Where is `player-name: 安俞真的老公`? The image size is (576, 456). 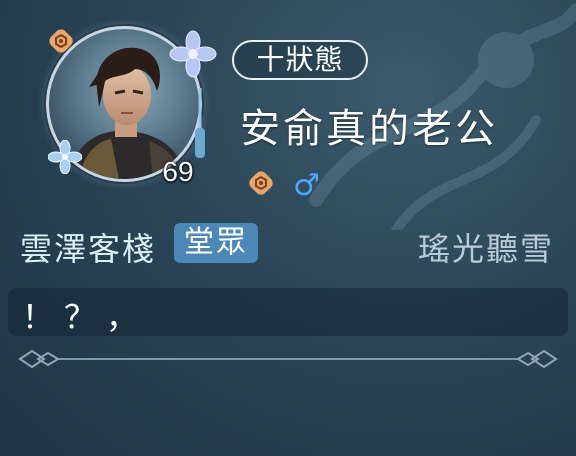
player-name: 安俞真的老公 is located at coordinates (369, 129).